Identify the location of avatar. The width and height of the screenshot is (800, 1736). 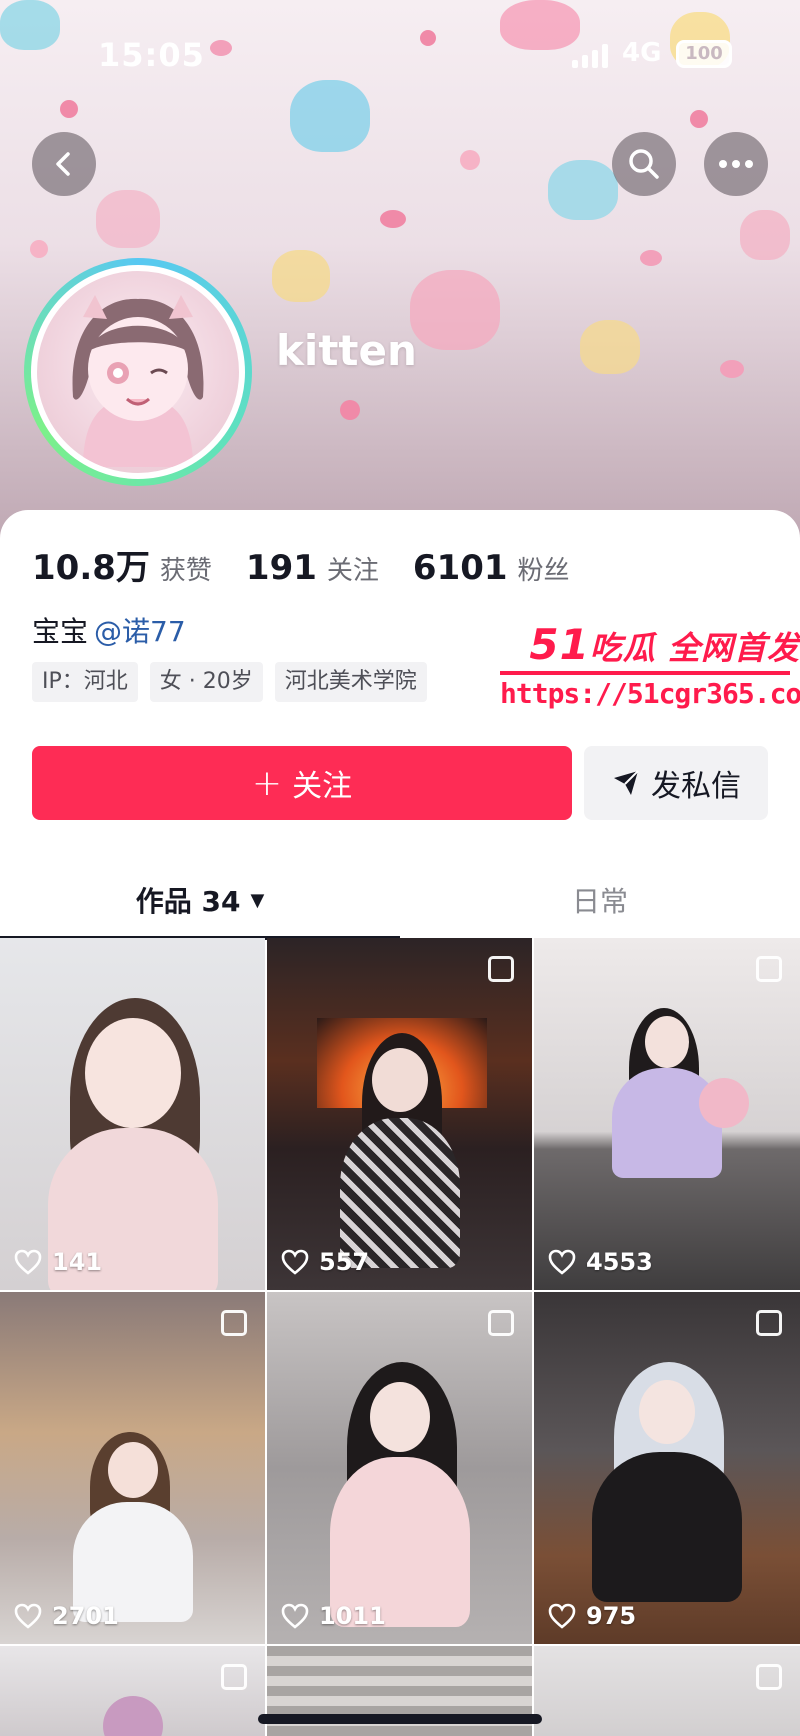
(138, 372).